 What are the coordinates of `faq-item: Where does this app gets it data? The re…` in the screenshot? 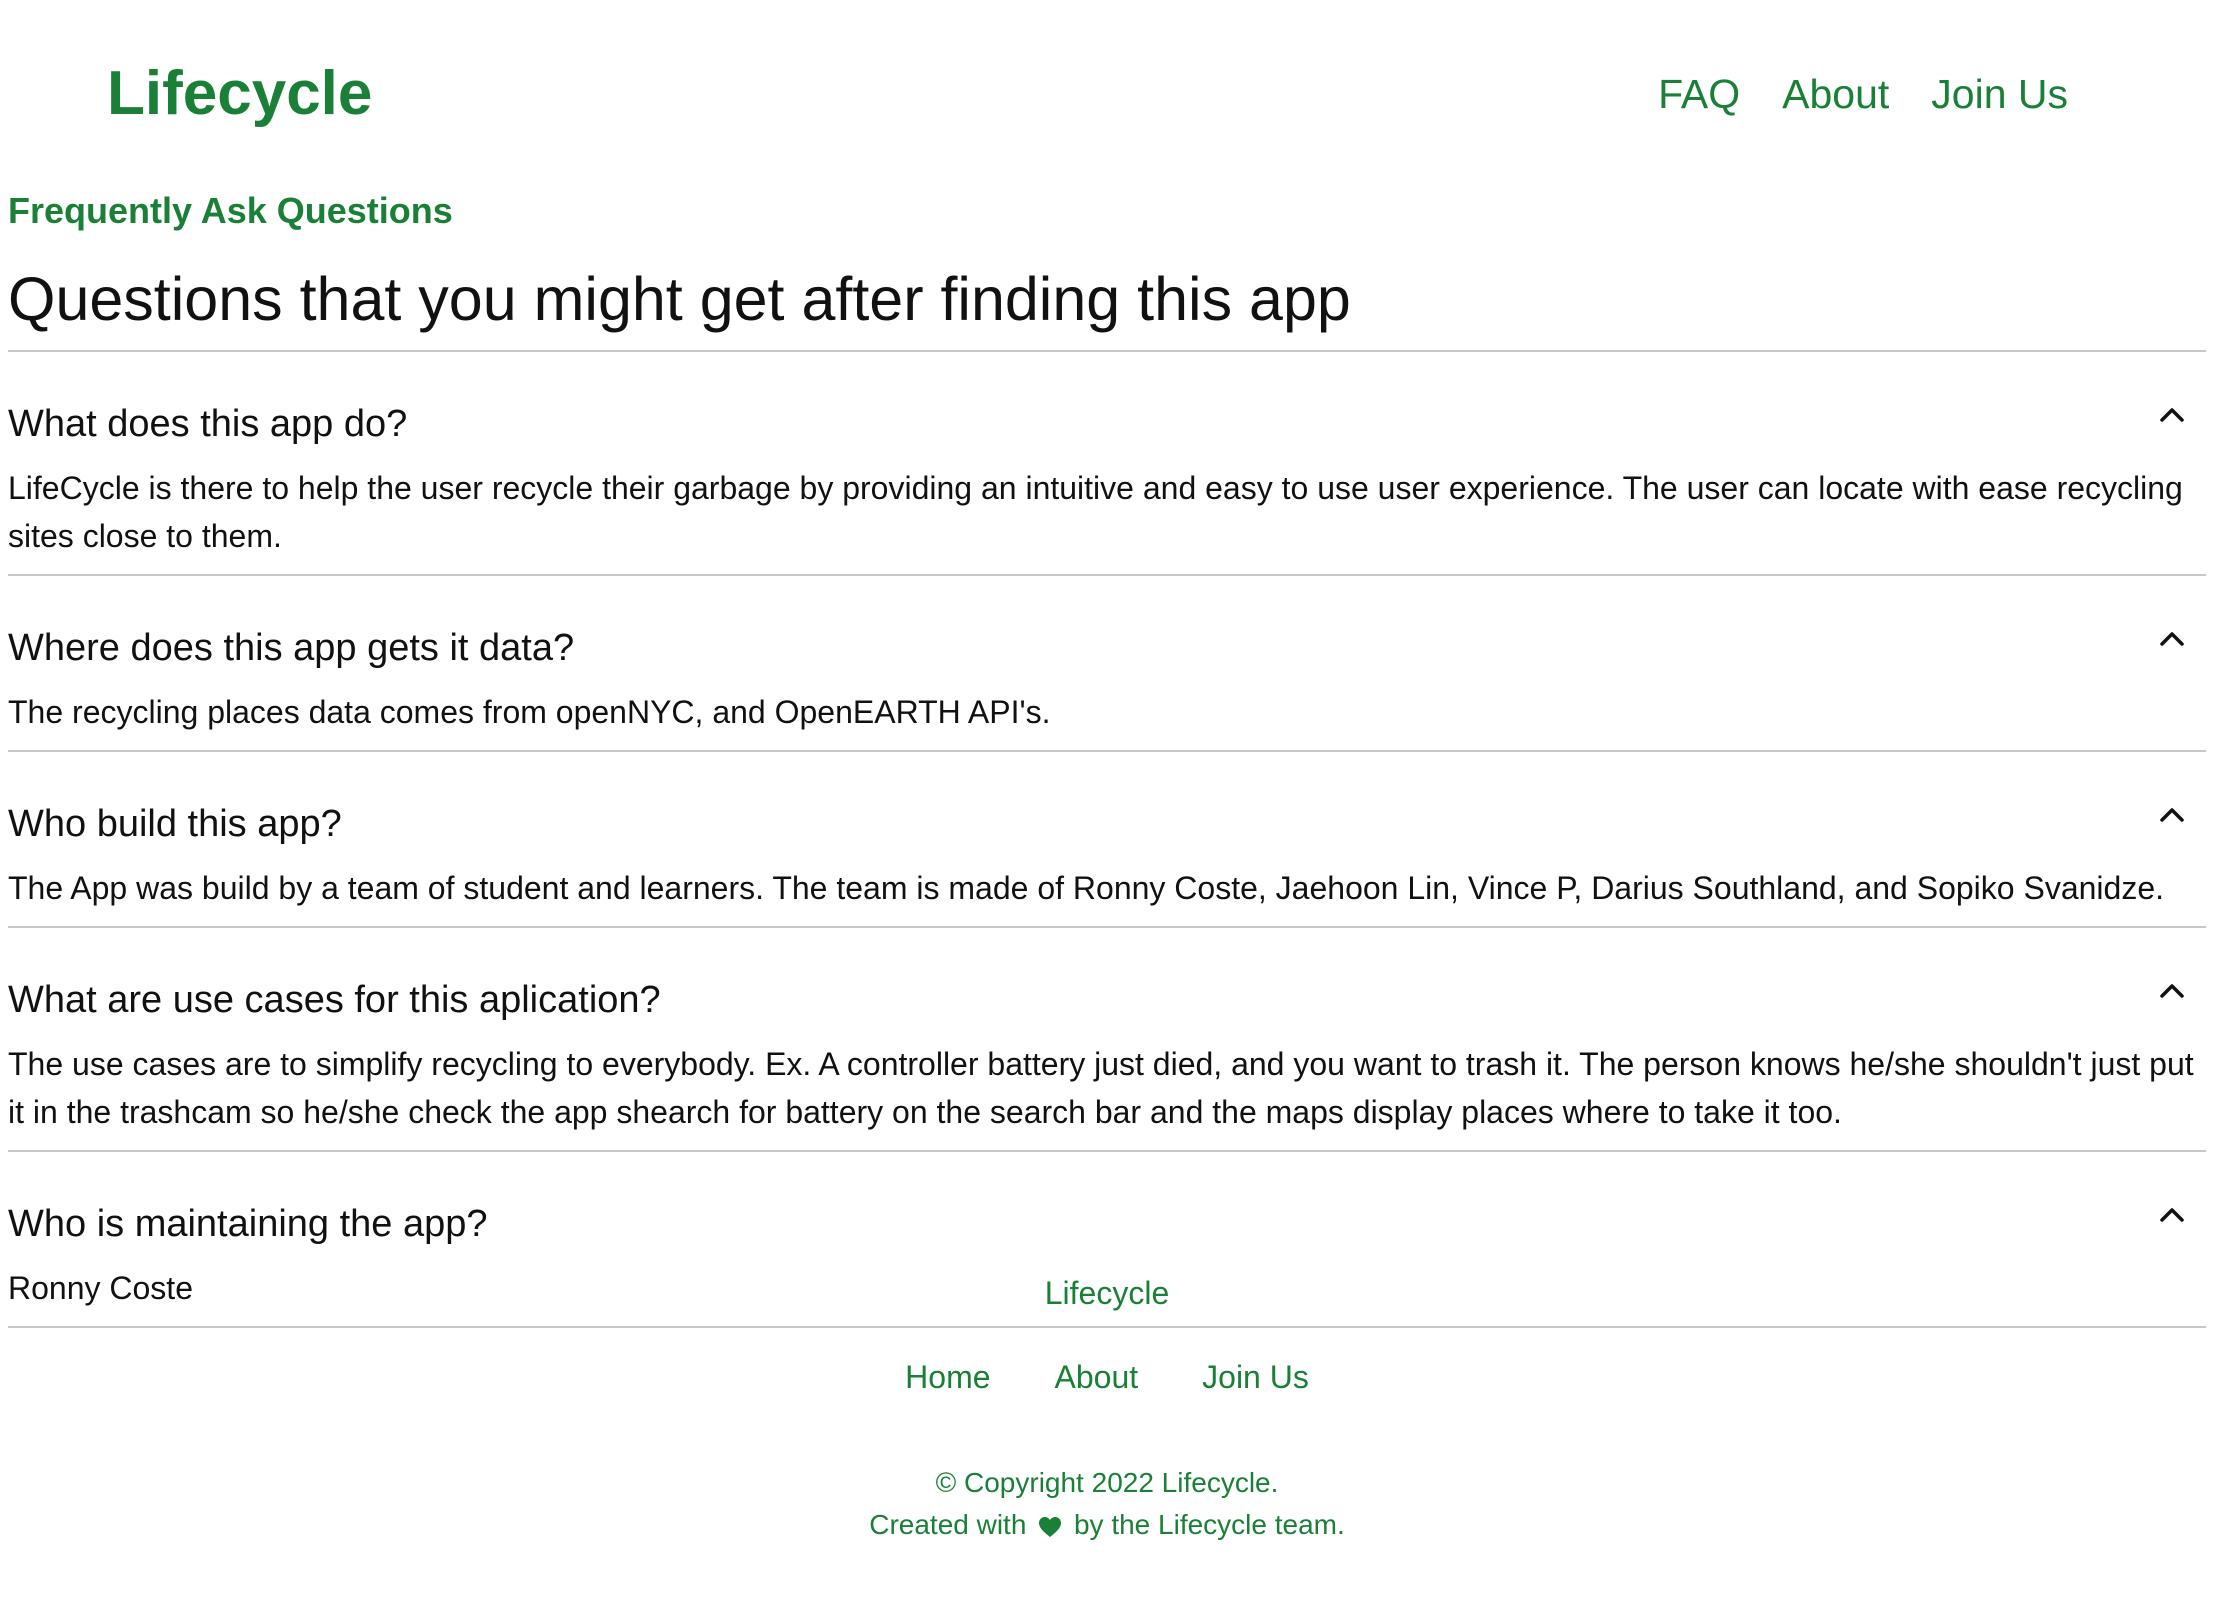 It's located at (1107, 664).